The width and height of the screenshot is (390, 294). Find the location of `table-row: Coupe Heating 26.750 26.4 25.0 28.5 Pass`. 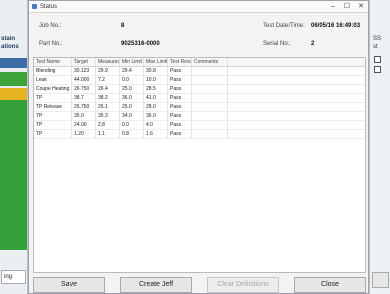

table-row: Coupe Heating 26.750 26.4 25.0 28.5 Pass is located at coordinates (199, 89).